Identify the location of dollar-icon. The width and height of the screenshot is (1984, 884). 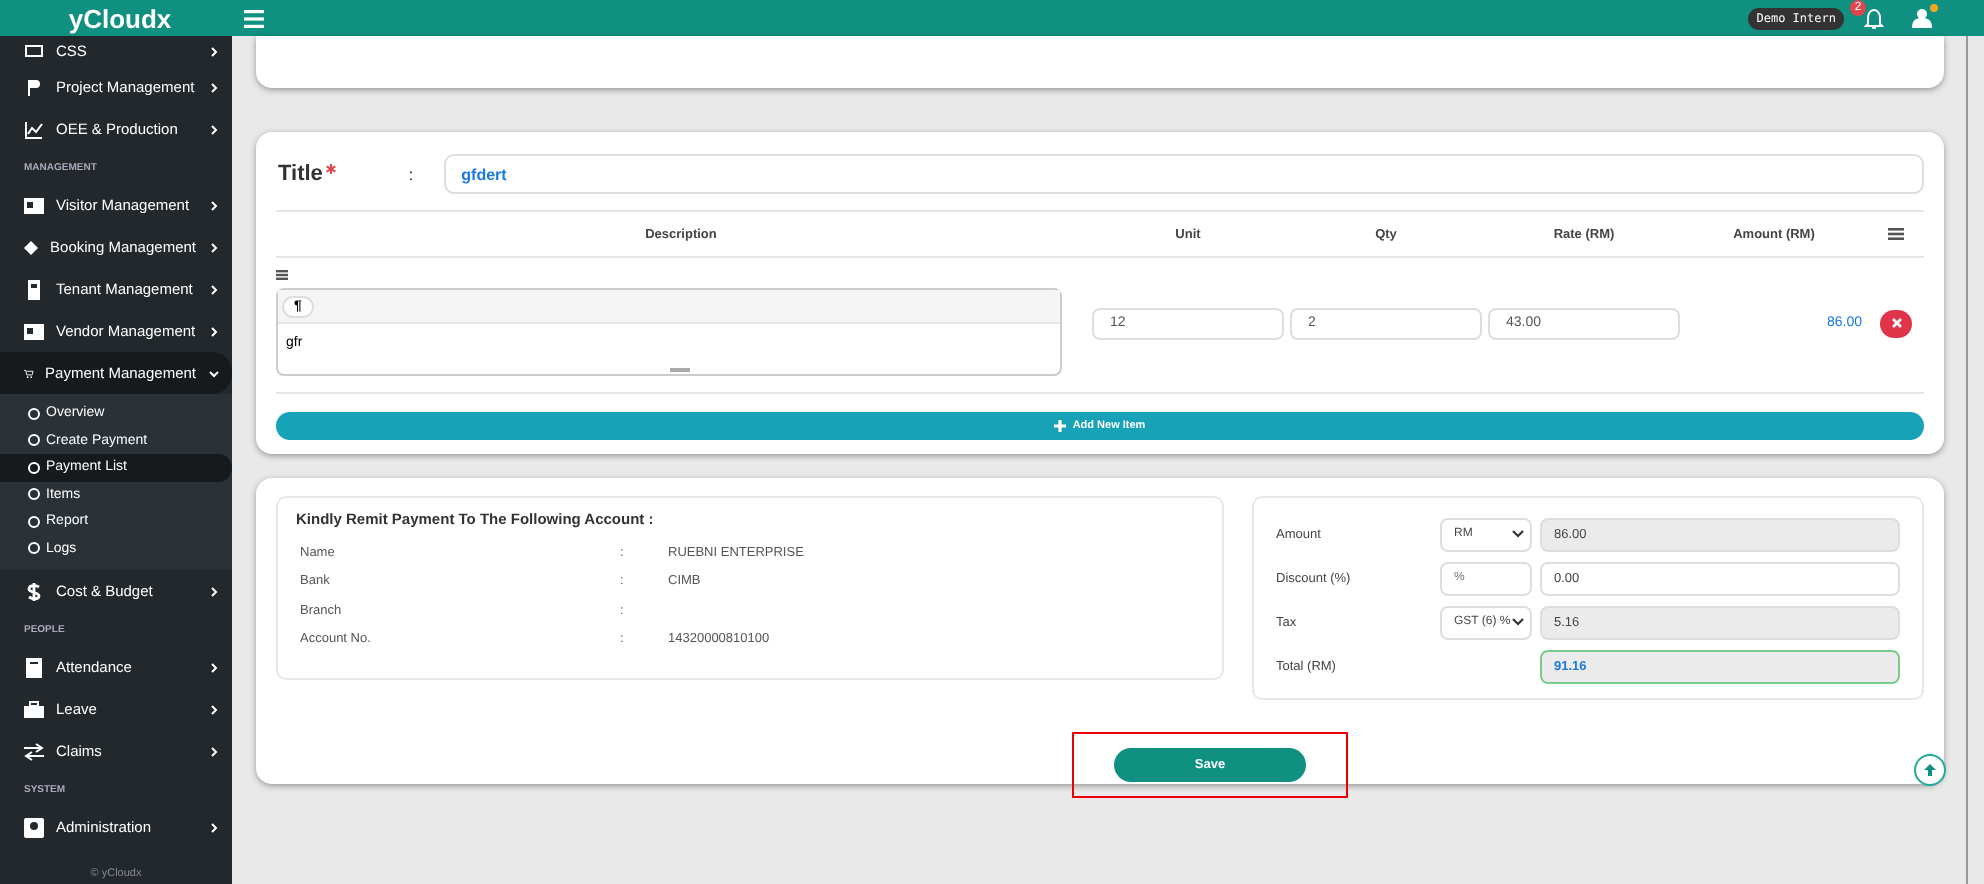
(34, 591).